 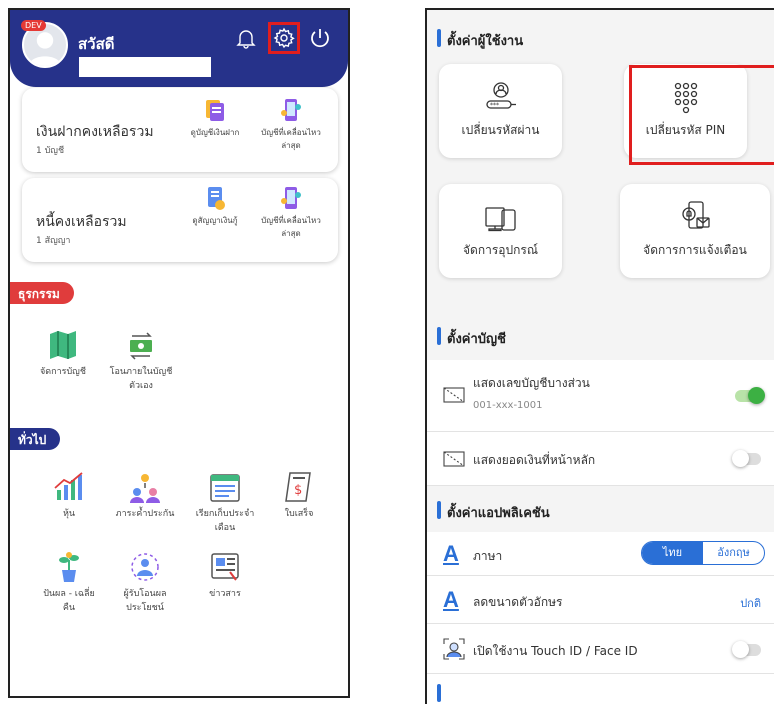 I want to click on greeting-text: สวัสดี, so click(x=96, y=44).